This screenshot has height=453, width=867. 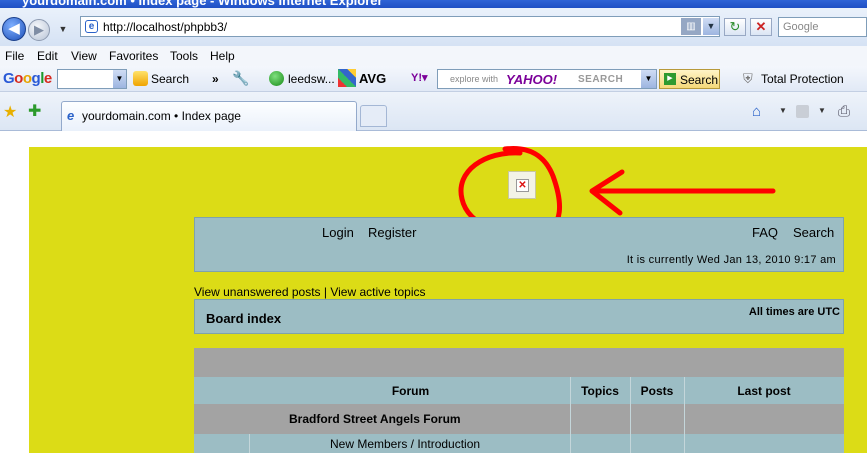 I want to click on compatibility-view-icon: ▥, so click(x=691, y=26).